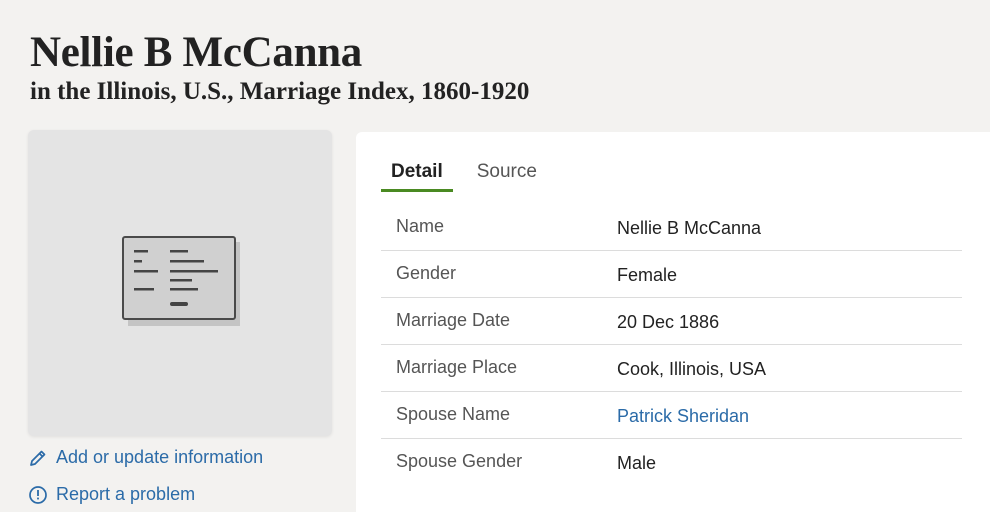 Image resolution: width=990 pixels, height=512 pixels. Describe the element at coordinates (689, 228) in the screenshot. I see `detail-value: Nellie B McCanna` at that location.